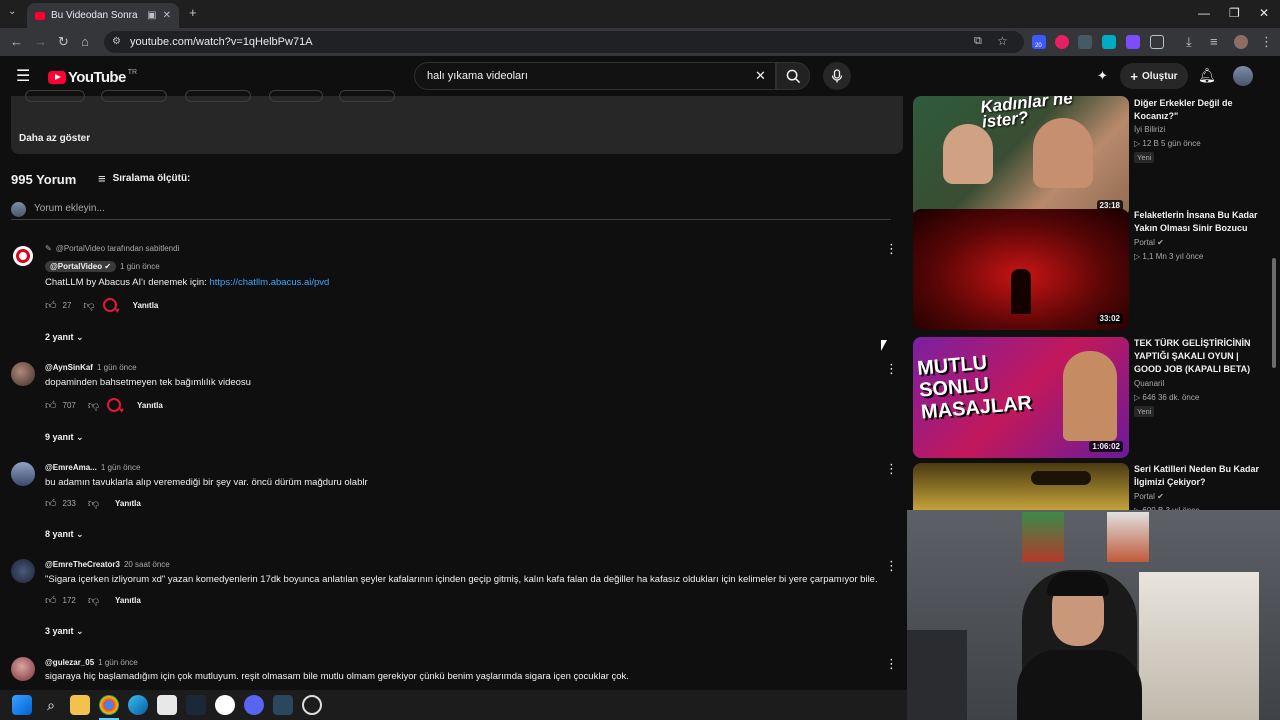  I want to click on create-button: + Oluştur, so click(1154, 76).